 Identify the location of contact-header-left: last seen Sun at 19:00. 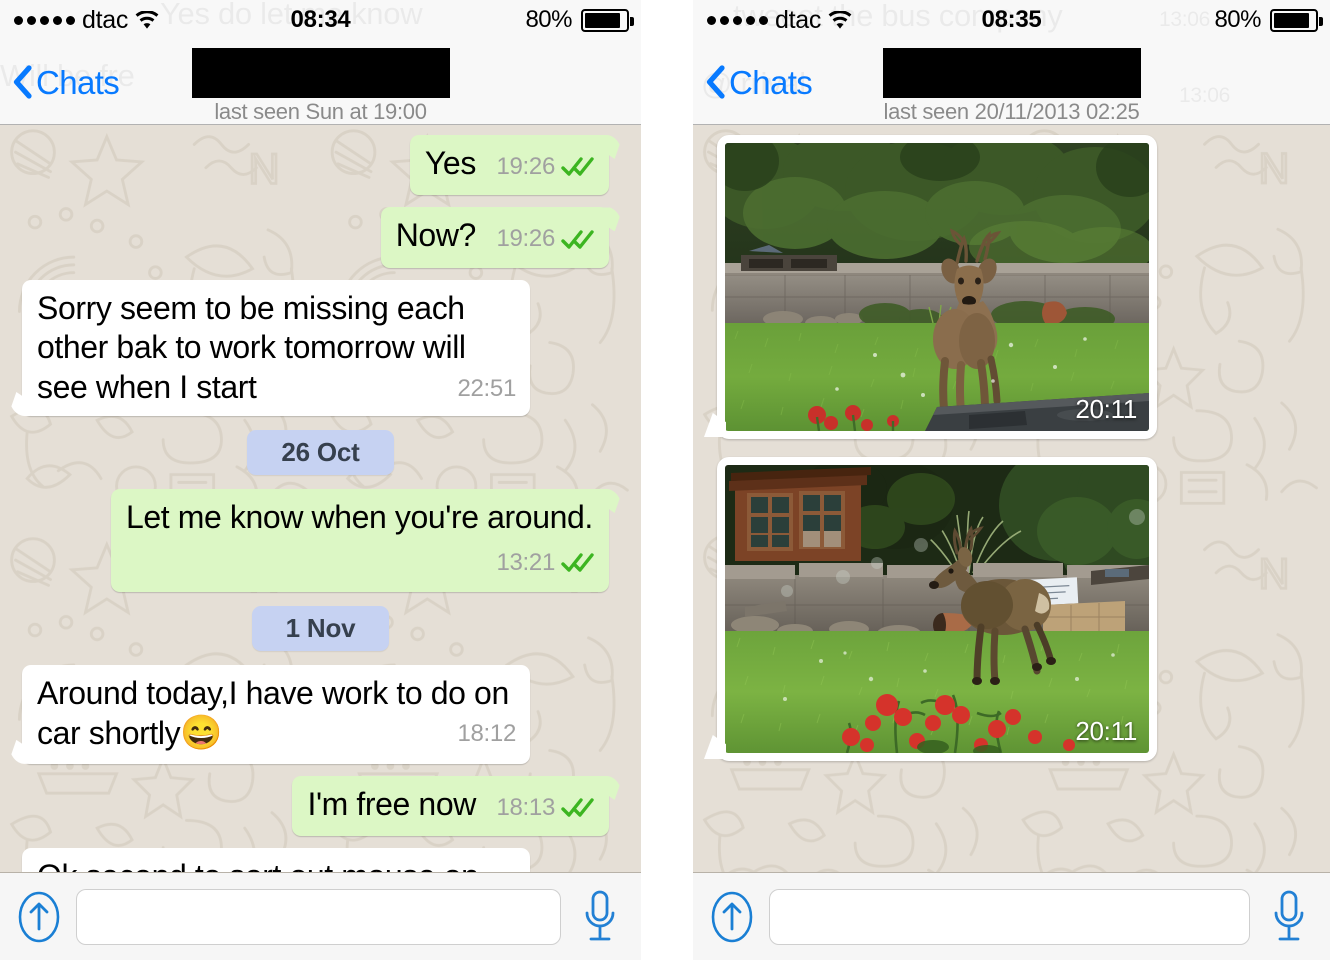
(320, 85).